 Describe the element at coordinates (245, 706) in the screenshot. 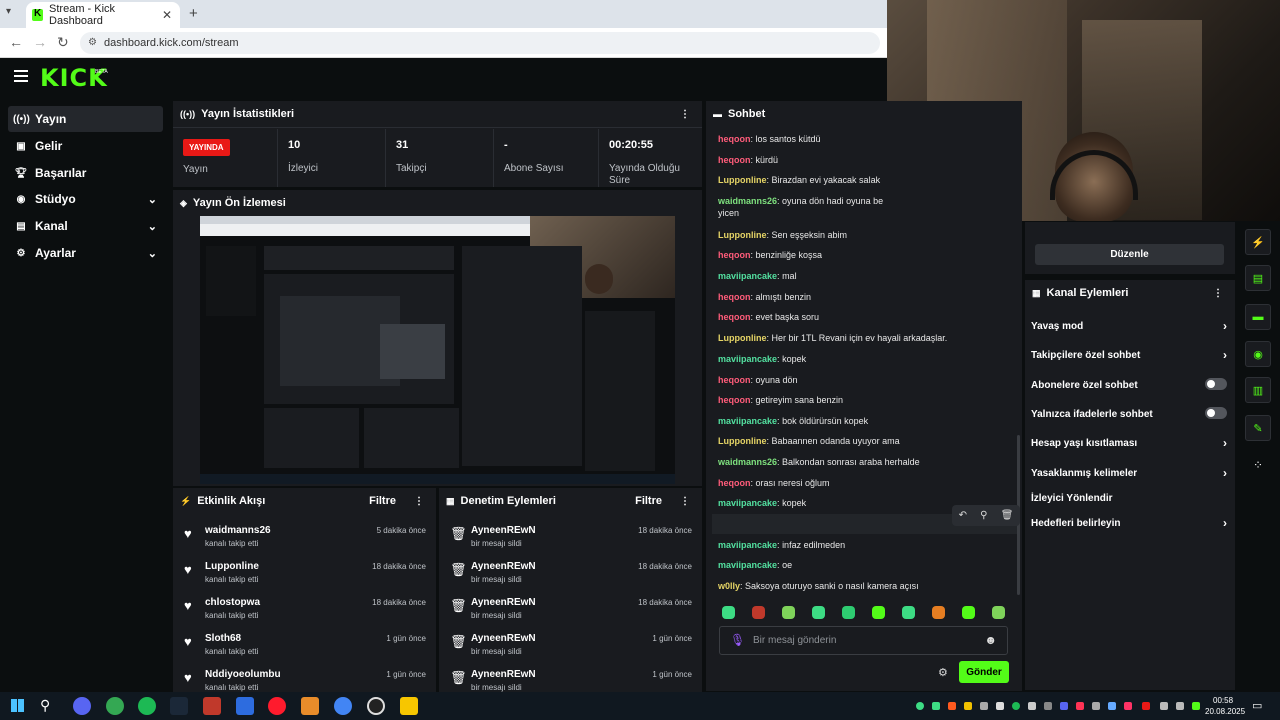

I see `settings-app-icon` at that location.